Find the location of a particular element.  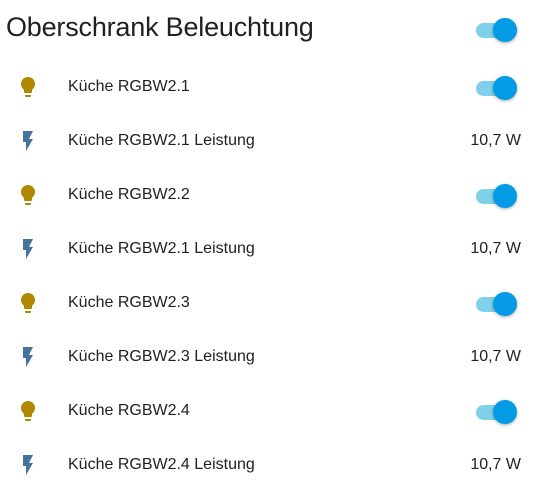

entity-row-light: Küche RGBW2.1 is located at coordinates (268, 88).